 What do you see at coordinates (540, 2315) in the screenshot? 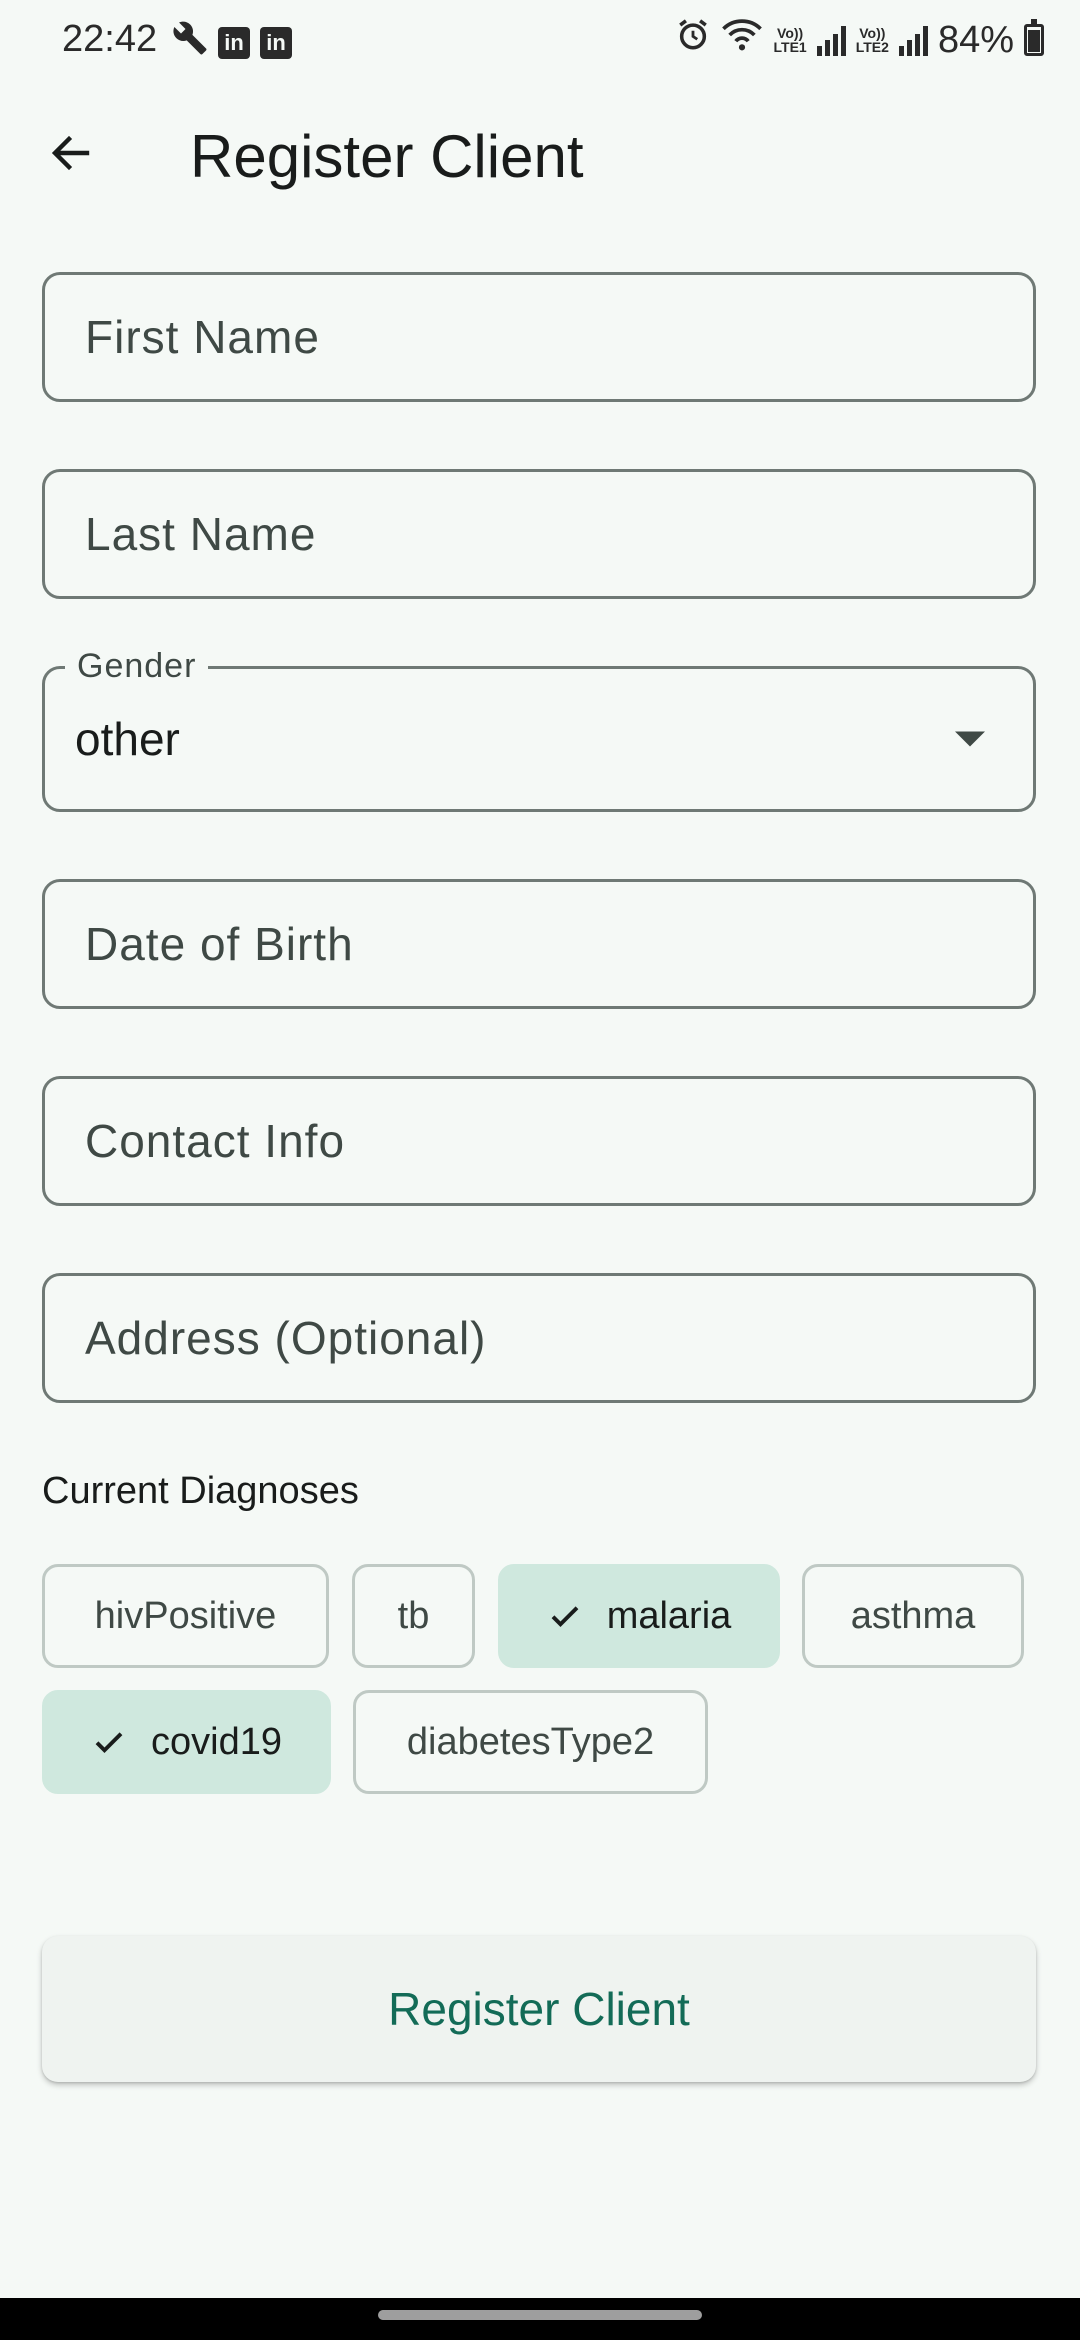
I see `home-gesture-handle` at bounding box center [540, 2315].